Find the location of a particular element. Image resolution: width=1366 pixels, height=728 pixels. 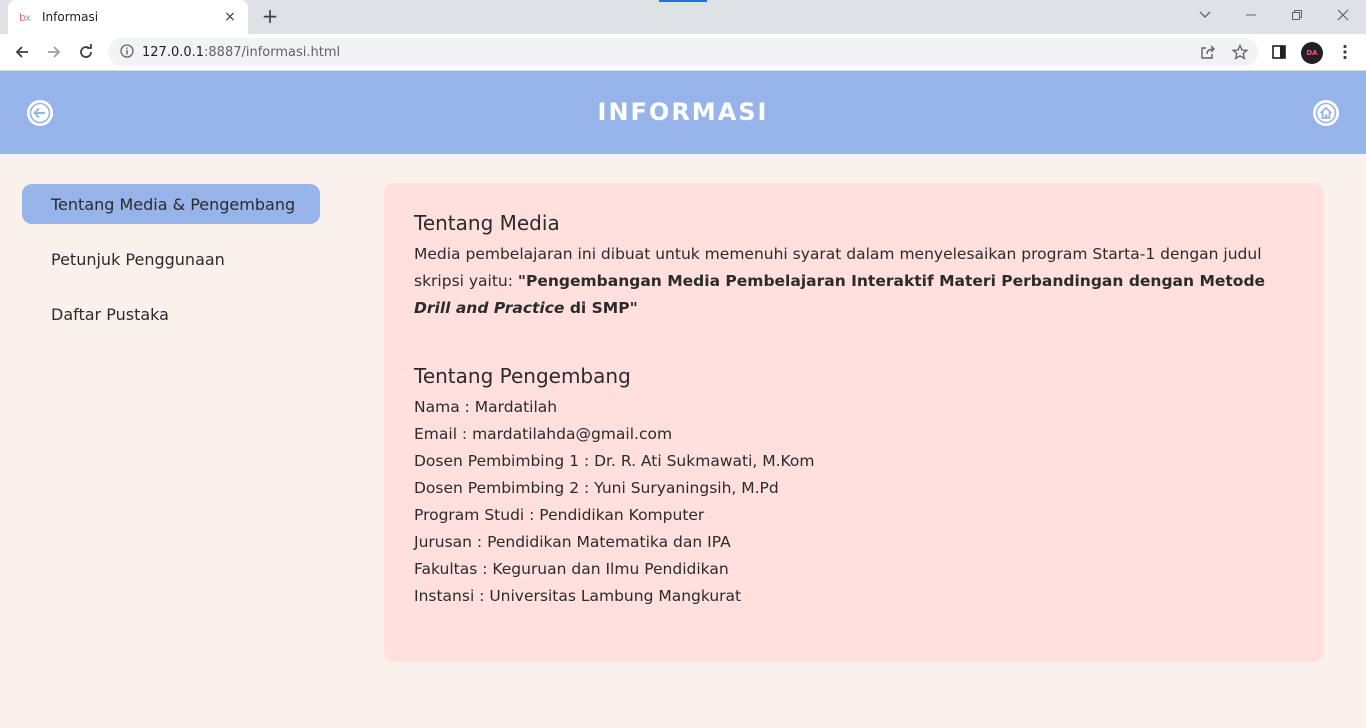

thesis-title-part-2: di SMP" is located at coordinates (601, 308).